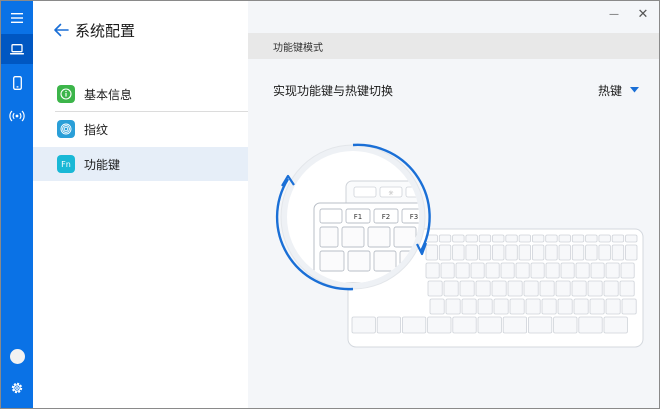 The image size is (660, 409). Describe the element at coordinates (333, 90) in the screenshot. I see `setting-label: 实现功能键与热键切换` at that location.